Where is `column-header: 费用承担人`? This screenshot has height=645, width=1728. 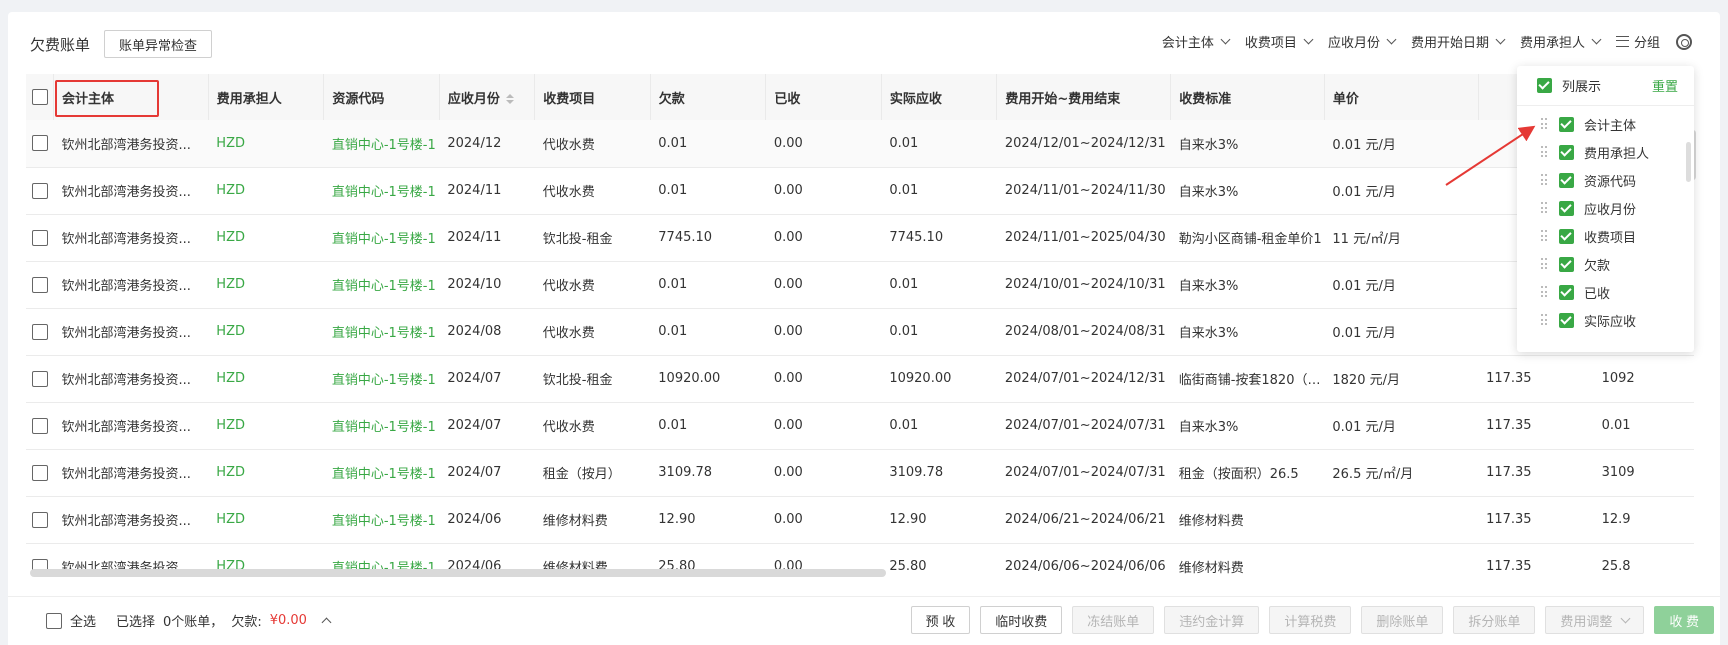
column-header: 费用承担人 is located at coordinates (266, 97).